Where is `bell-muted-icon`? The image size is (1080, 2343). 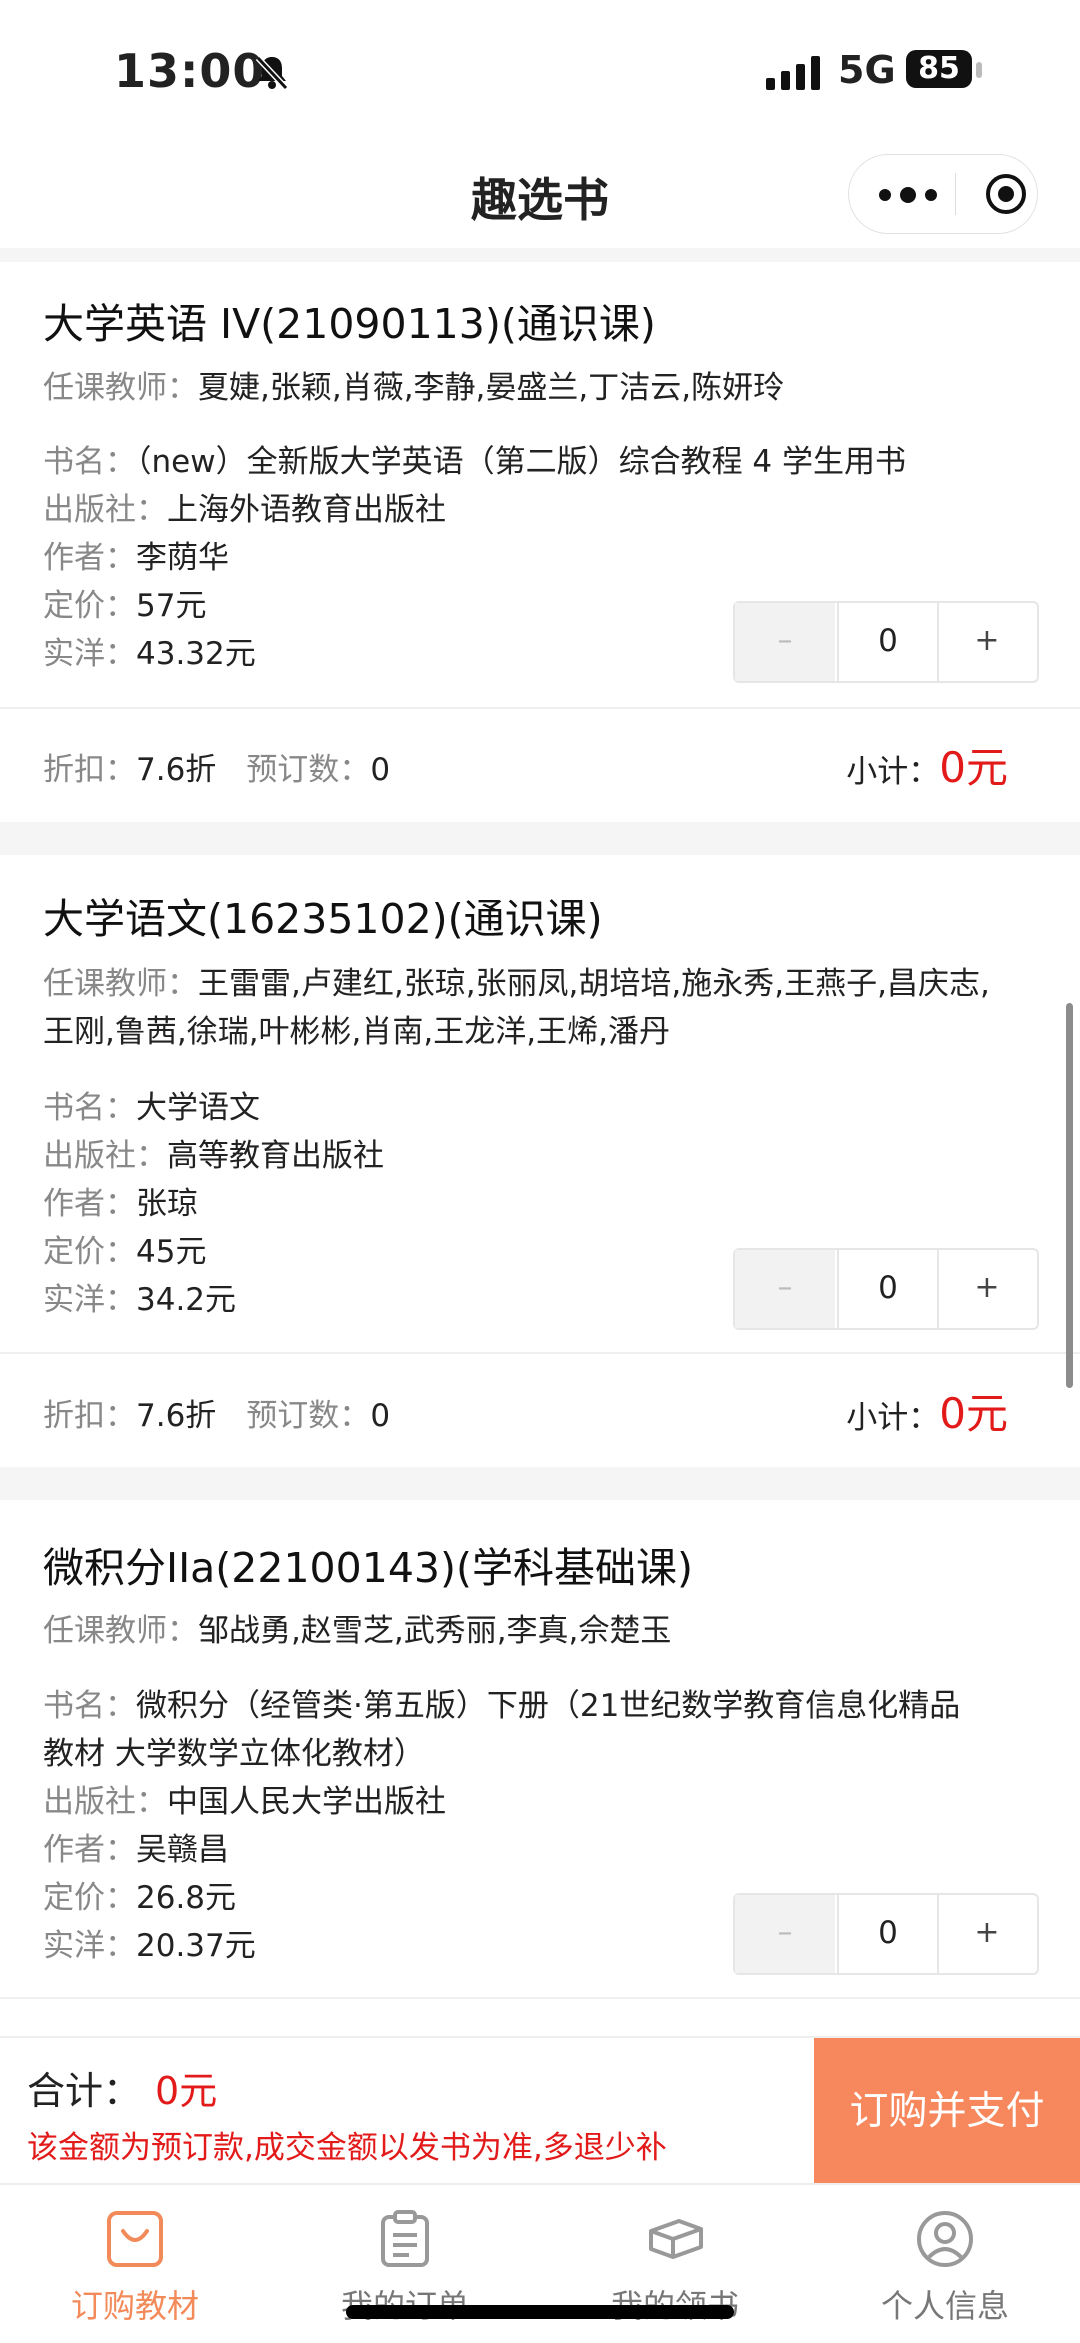
bell-muted-icon is located at coordinates (272, 73).